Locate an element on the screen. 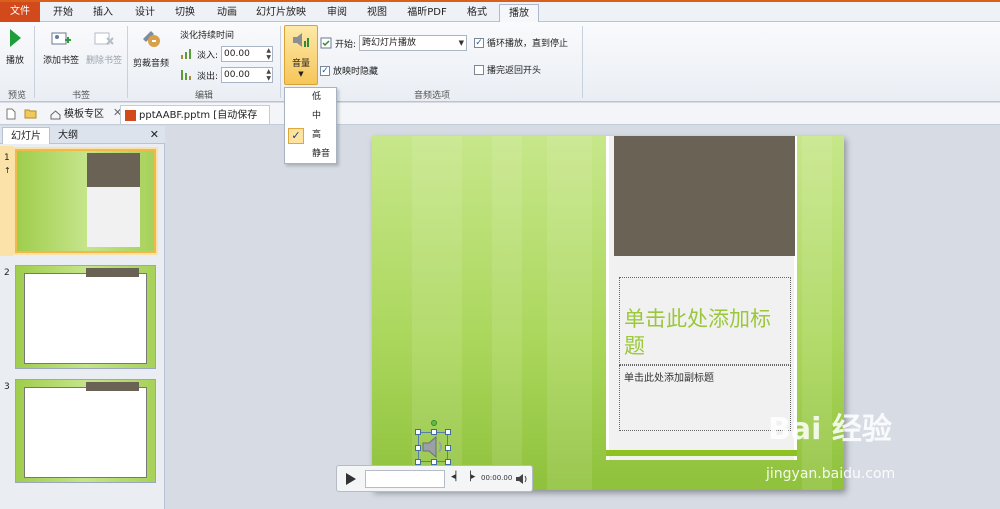 The width and height of the screenshot is (1000, 509). seek-bar is located at coordinates (405, 479).